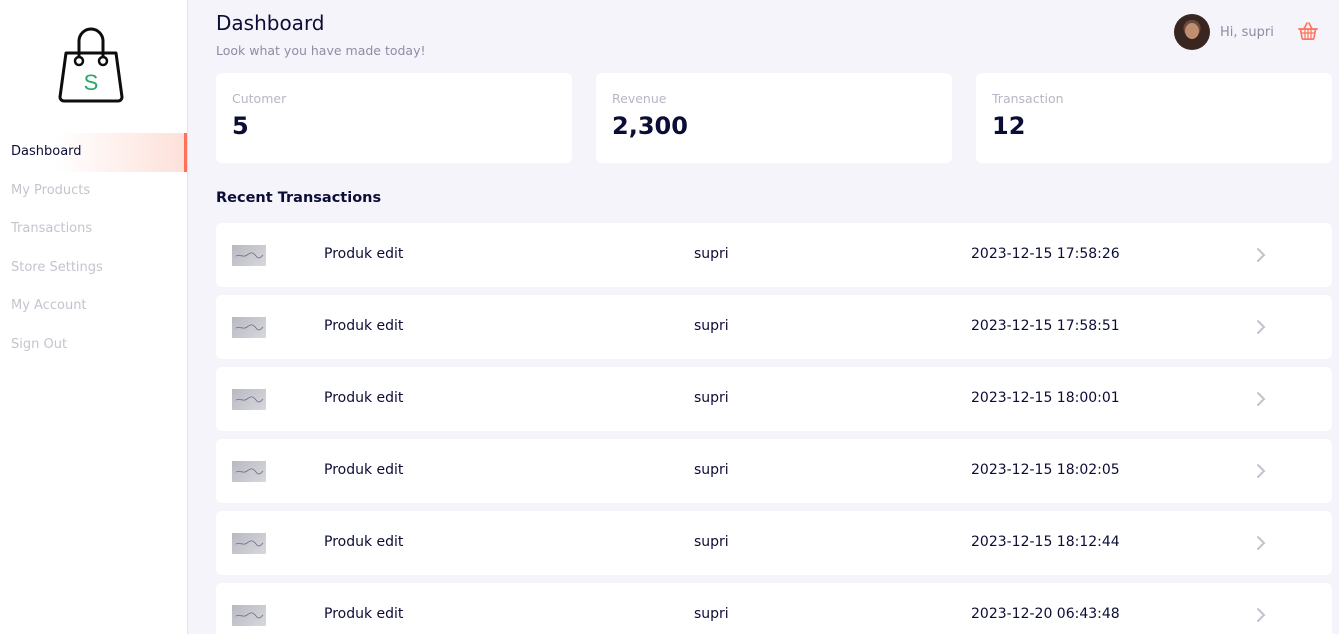 Image resolution: width=1339 pixels, height=634 pixels. I want to click on user-menu: Hi, supri, so click(1224, 32).